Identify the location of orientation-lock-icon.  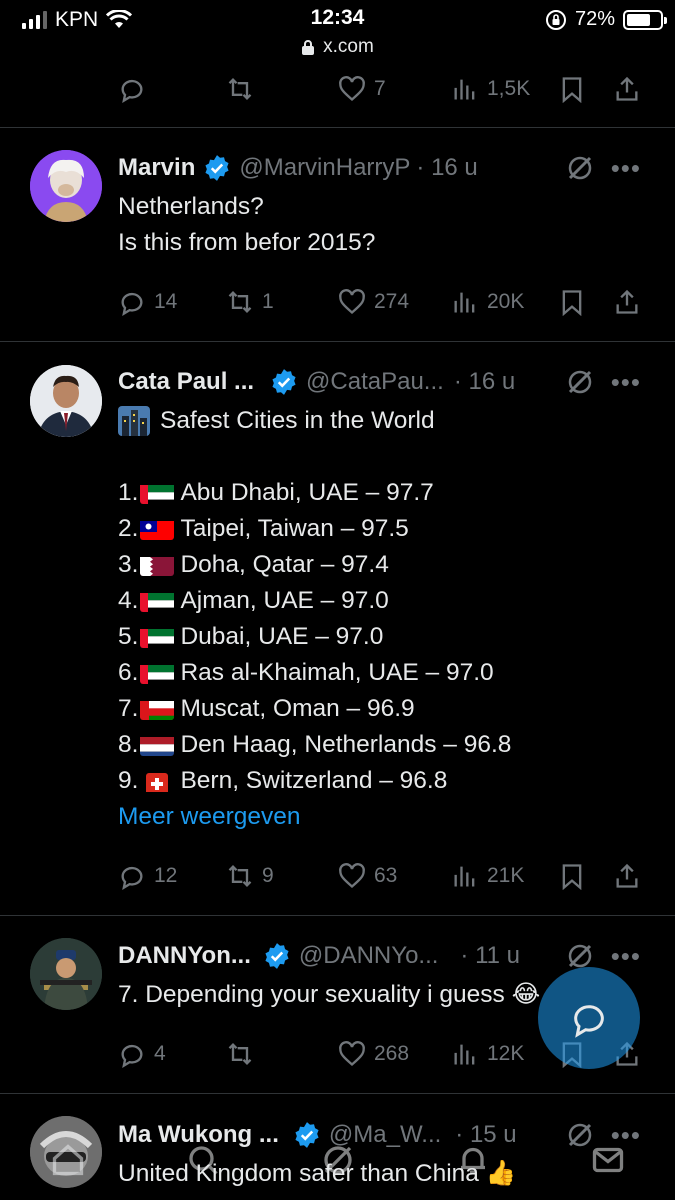
(555, 19).